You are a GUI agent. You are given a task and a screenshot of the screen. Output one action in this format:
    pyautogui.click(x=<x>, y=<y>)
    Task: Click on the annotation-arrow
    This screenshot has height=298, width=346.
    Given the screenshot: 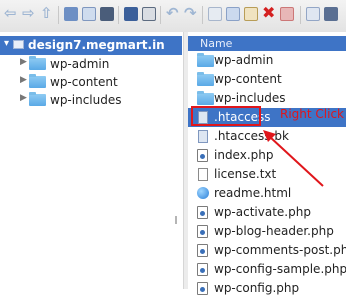 What is the action you would take?
    pyautogui.click(x=293, y=158)
    